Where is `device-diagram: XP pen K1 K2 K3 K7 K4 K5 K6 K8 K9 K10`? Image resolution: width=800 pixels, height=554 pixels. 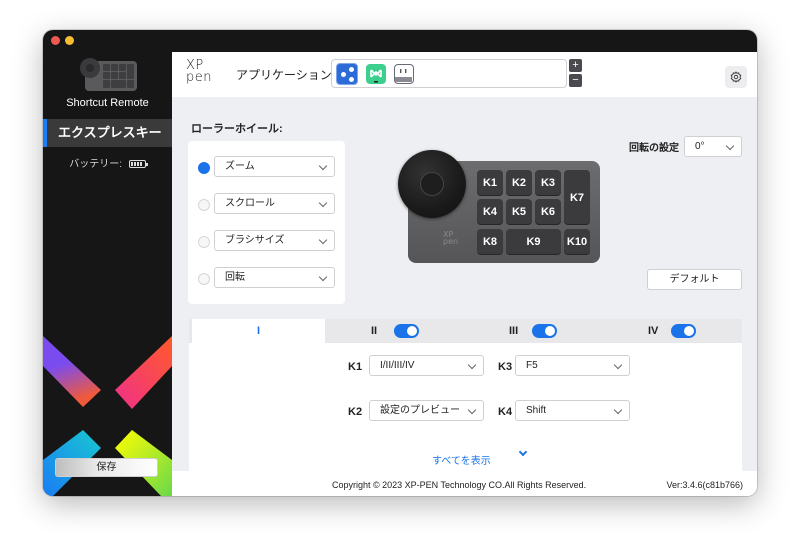 device-diagram: XP pen K1 K2 K3 K7 K4 K5 K6 K8 K9 K10 is located at coordinates (500, 207).